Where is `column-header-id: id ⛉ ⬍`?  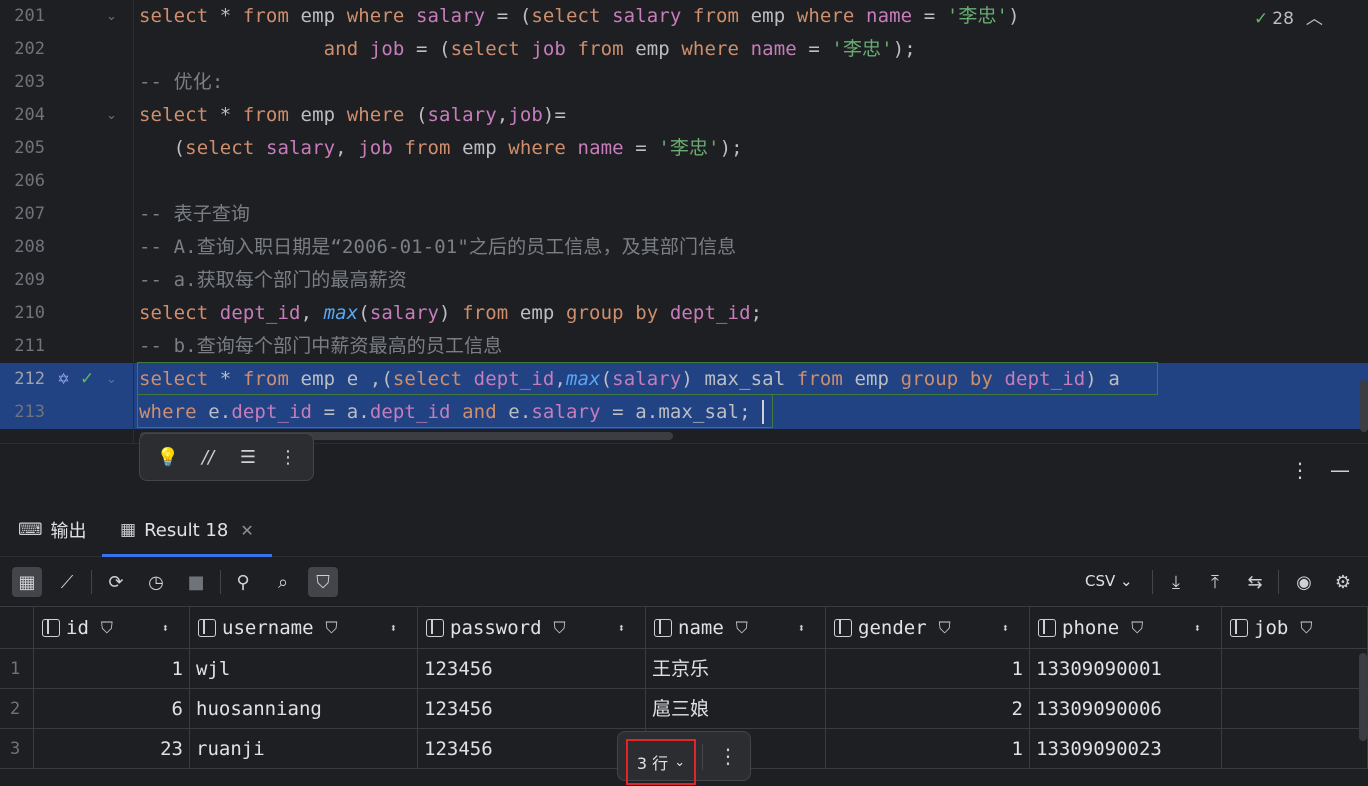 column-header-id: id ⛉ ⬍ is located at coordinates (112, 628).